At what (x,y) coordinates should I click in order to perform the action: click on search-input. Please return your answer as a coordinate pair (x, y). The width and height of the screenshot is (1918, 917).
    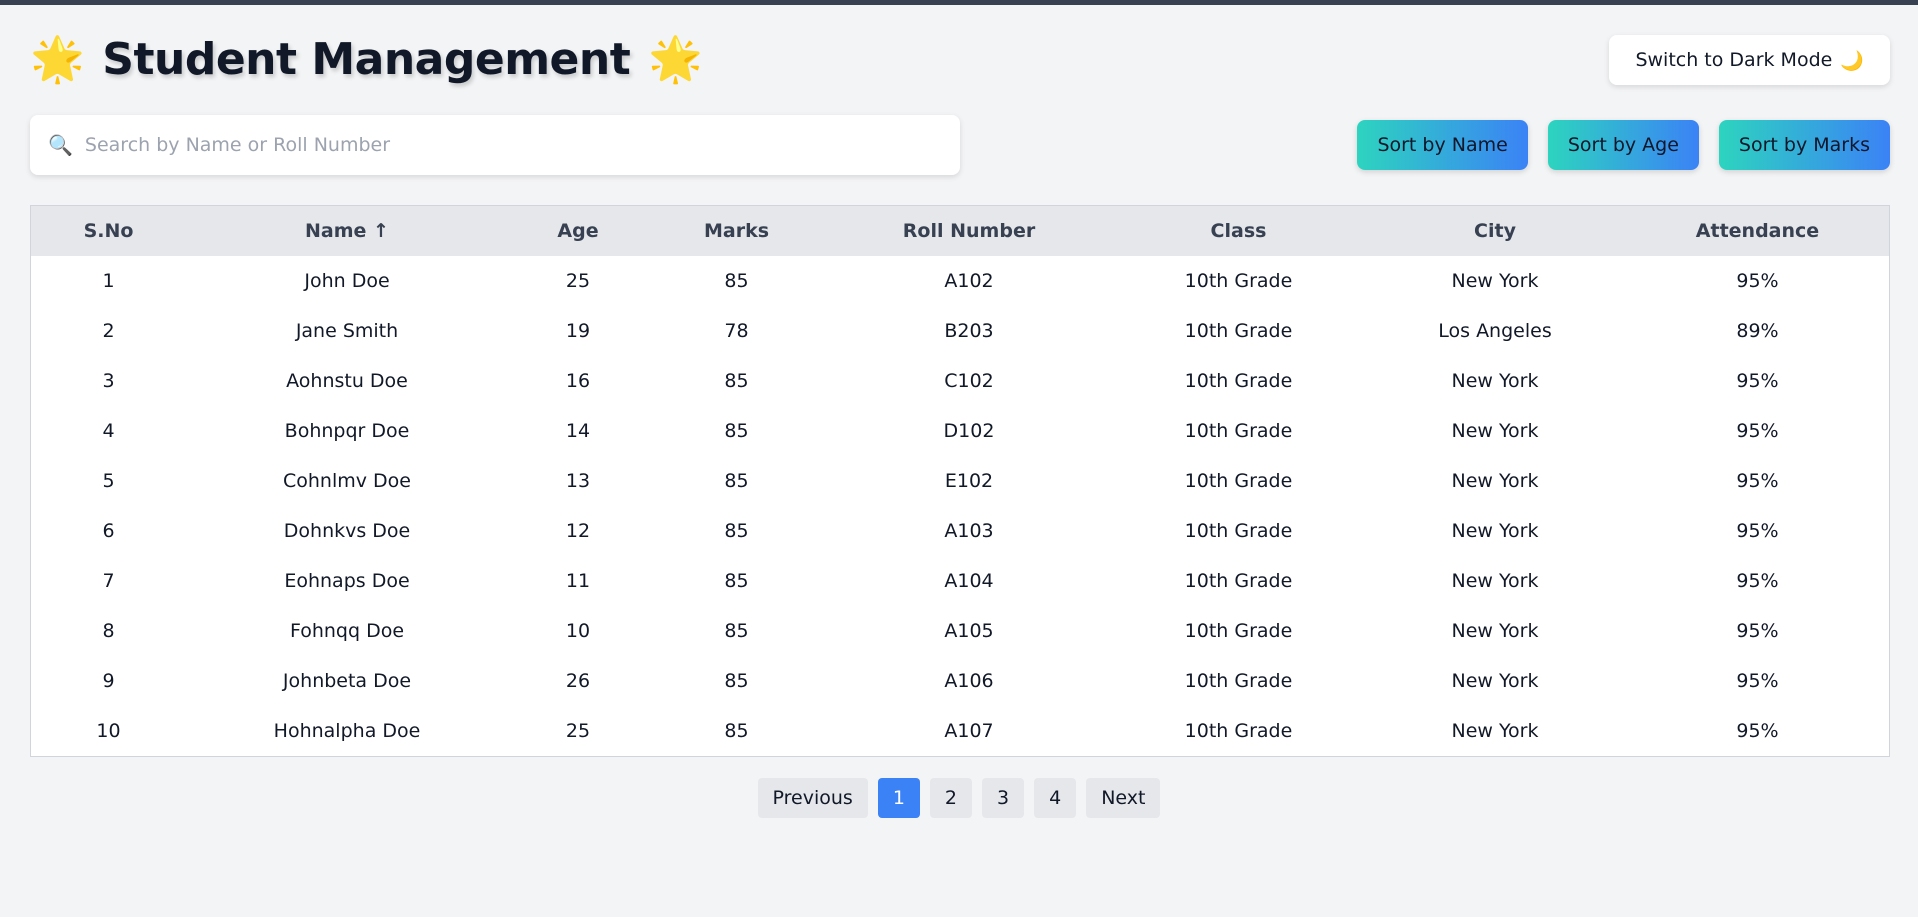
    Looking at the image, I should click on (514, 145).